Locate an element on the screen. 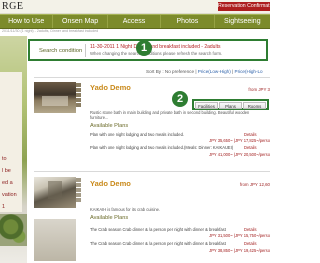 This screenshot has height=263, width=320. callout-badge-2: 2 is located at coordinates (180, 99).